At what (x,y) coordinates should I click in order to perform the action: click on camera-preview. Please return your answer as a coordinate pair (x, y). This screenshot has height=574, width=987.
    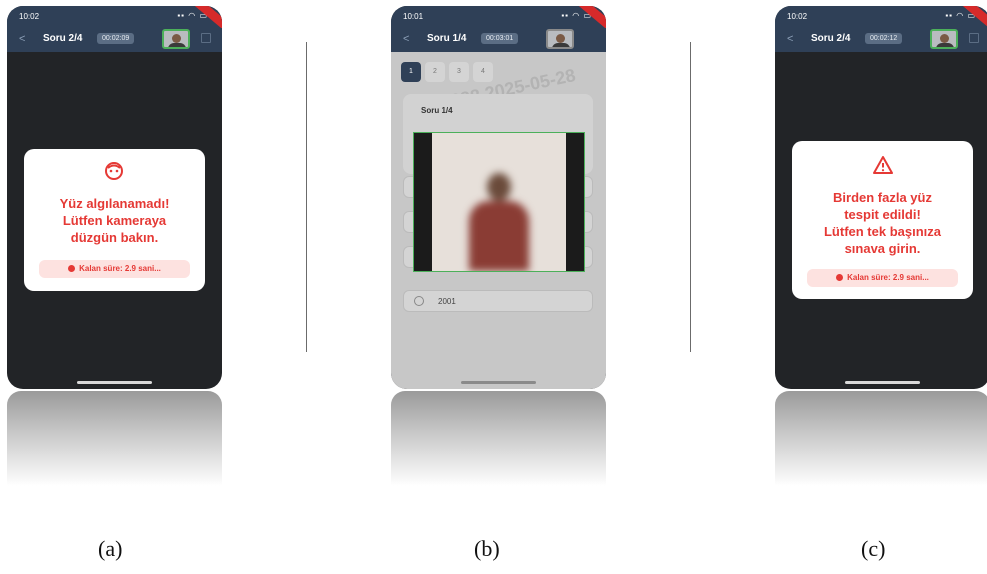
    Looking at the image, I should click on (499, 202).